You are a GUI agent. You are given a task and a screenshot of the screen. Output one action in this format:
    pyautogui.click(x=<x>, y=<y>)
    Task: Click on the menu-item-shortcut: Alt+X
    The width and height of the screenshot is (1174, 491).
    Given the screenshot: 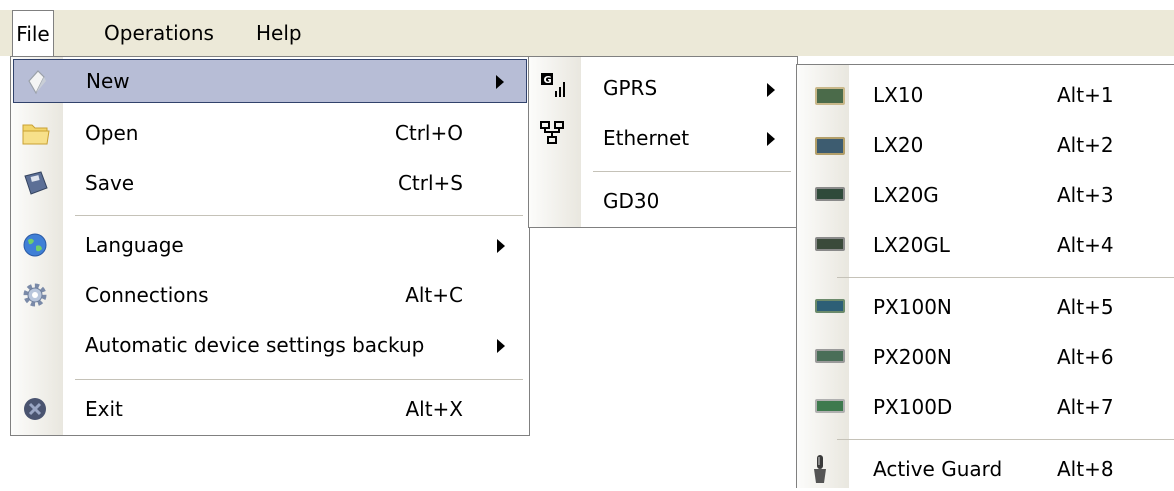 What is the action you would take?
    pyautogui.click(x=434, y=409)
    